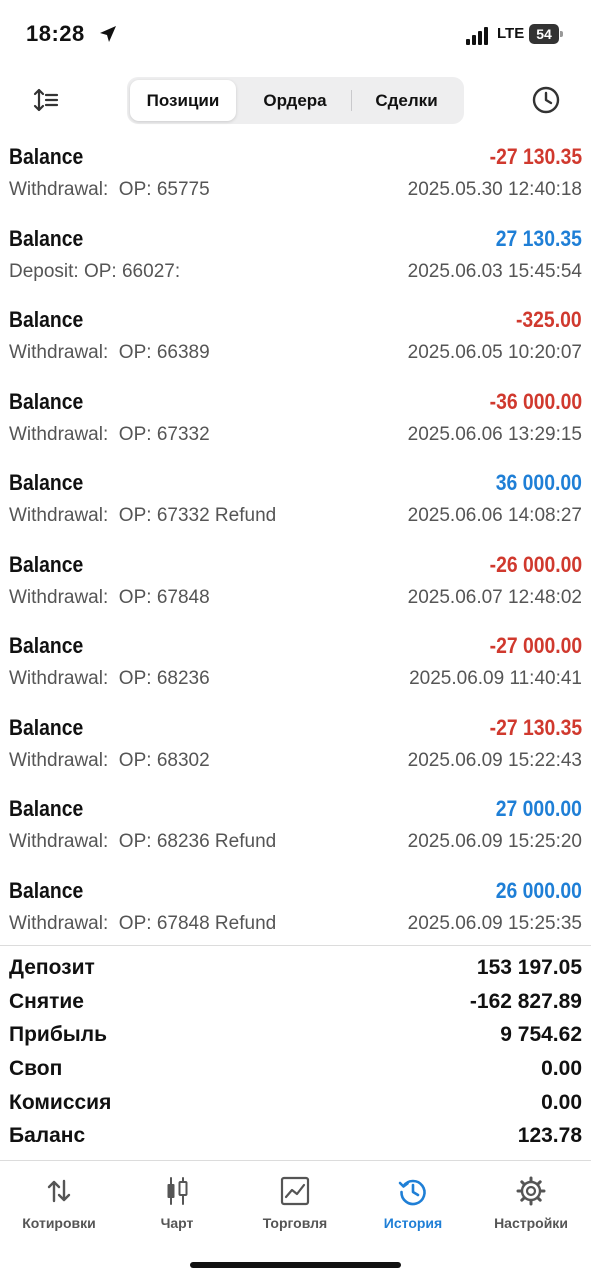 This screenshot has height=1280, width=591. Describe the element at coordinates (109, 678) in the screenshot. I see `transaction-description: Withdrawal: OP: 68236` at that location.